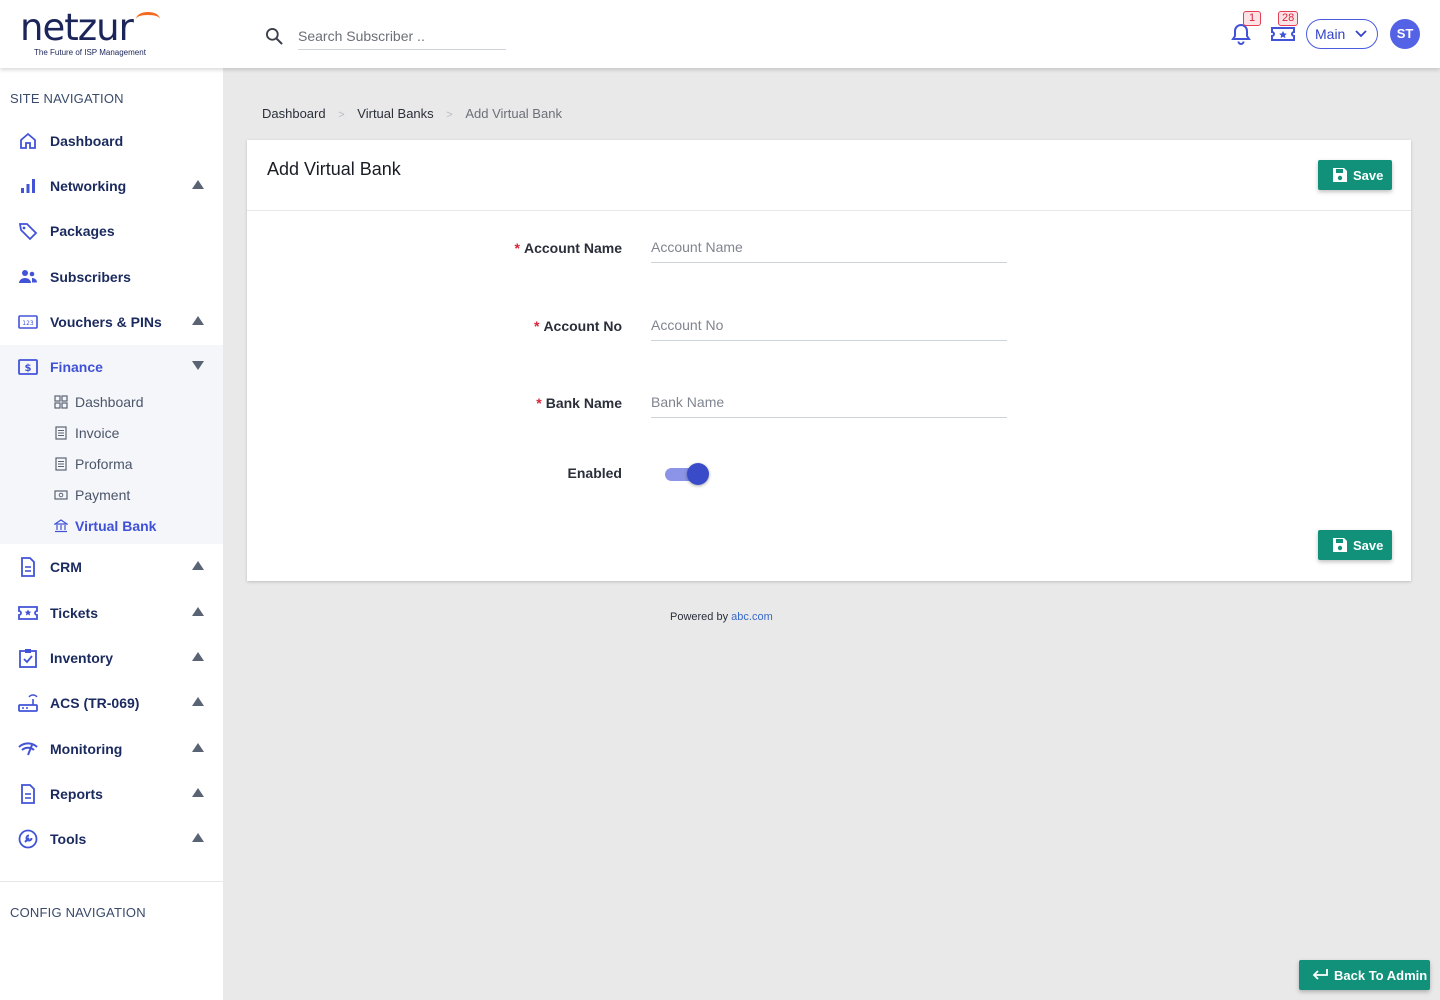  I want to click on users-icon, so click(28, 276).